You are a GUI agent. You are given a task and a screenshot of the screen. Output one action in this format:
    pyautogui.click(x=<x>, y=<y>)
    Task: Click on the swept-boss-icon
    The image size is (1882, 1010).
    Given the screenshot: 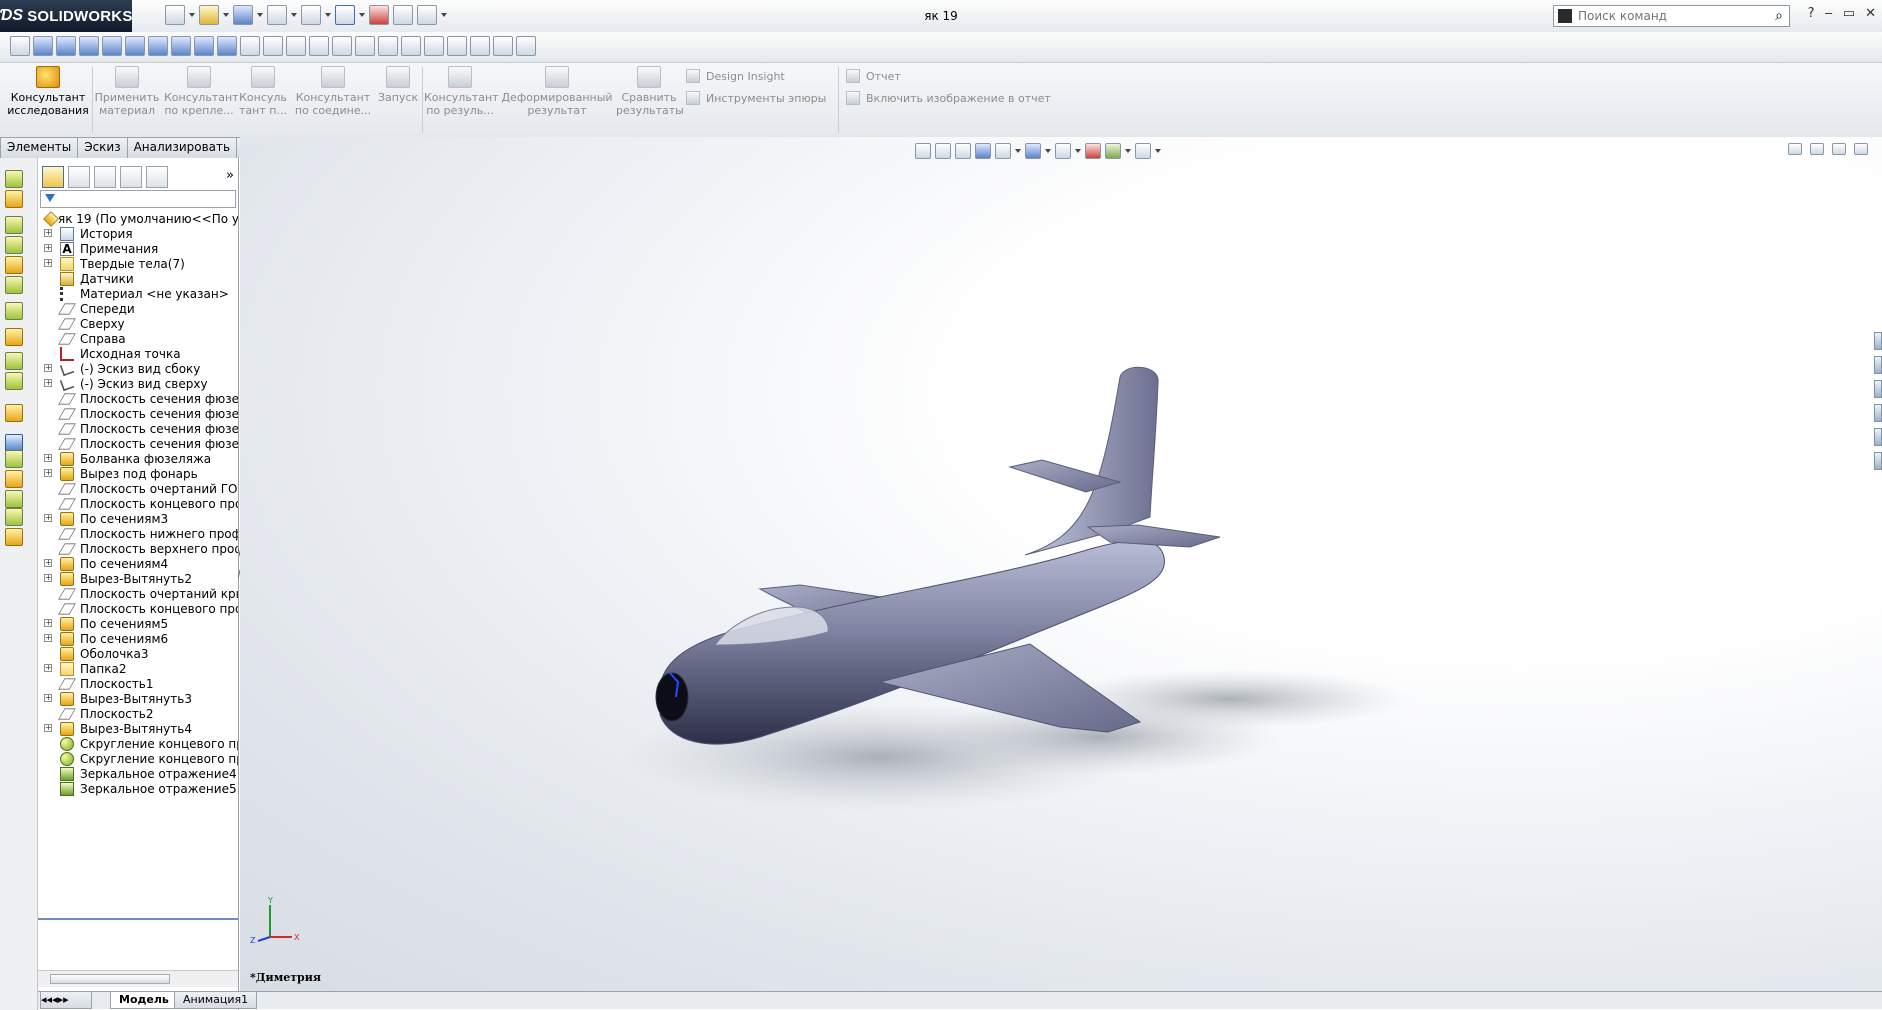 What is the action you would take?
    pyautogui.click(x=14, y=225)
    